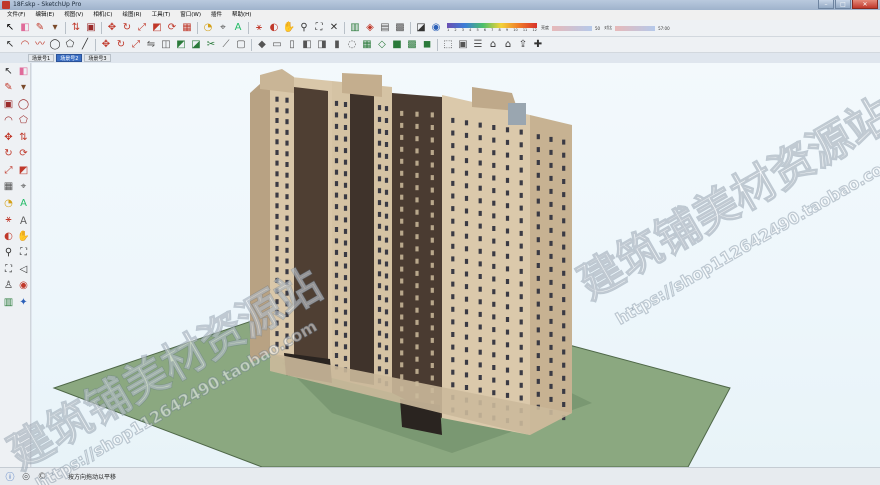 This screenshot has height=485, width=880. Describe the element at coordinates (161, 15) in the screenshot. I see `menu-tools: 工具(T)` at that location.